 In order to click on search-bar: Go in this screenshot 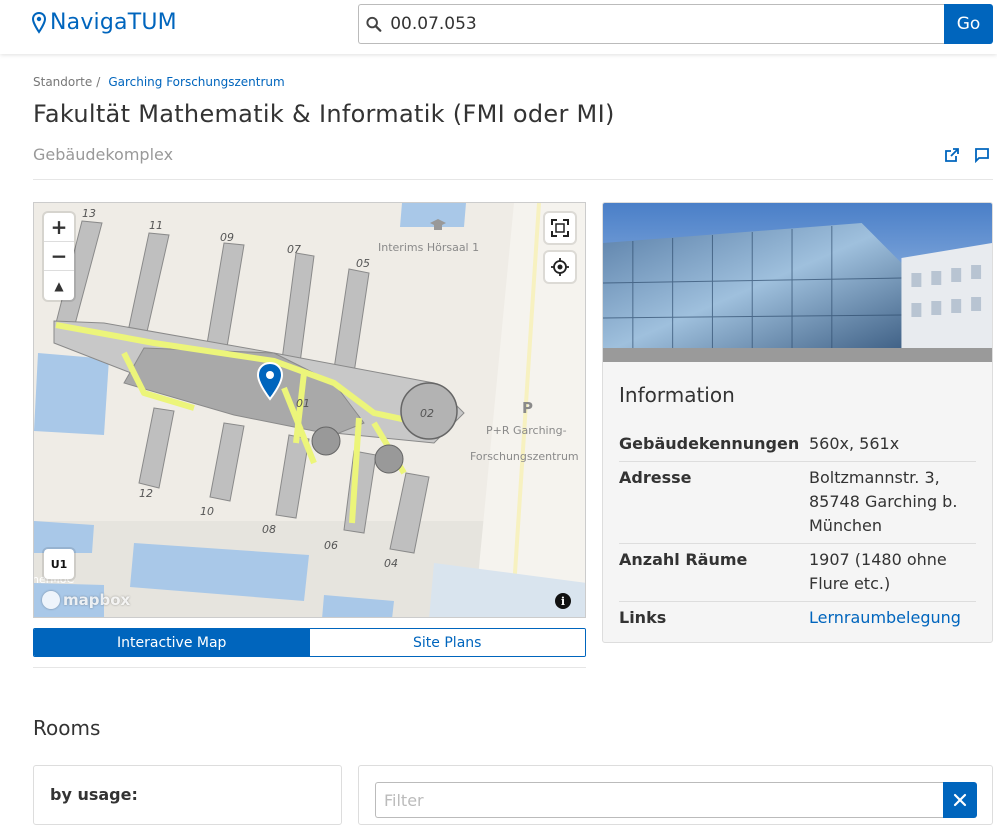, I will do `click(675, 24)`.